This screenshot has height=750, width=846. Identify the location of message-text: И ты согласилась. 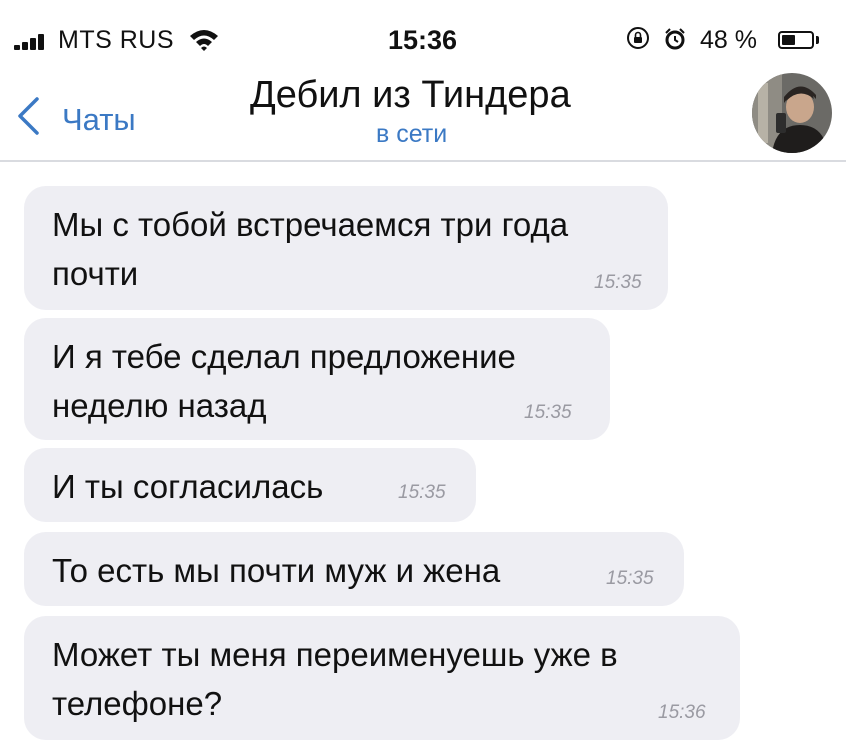
(188, 486).